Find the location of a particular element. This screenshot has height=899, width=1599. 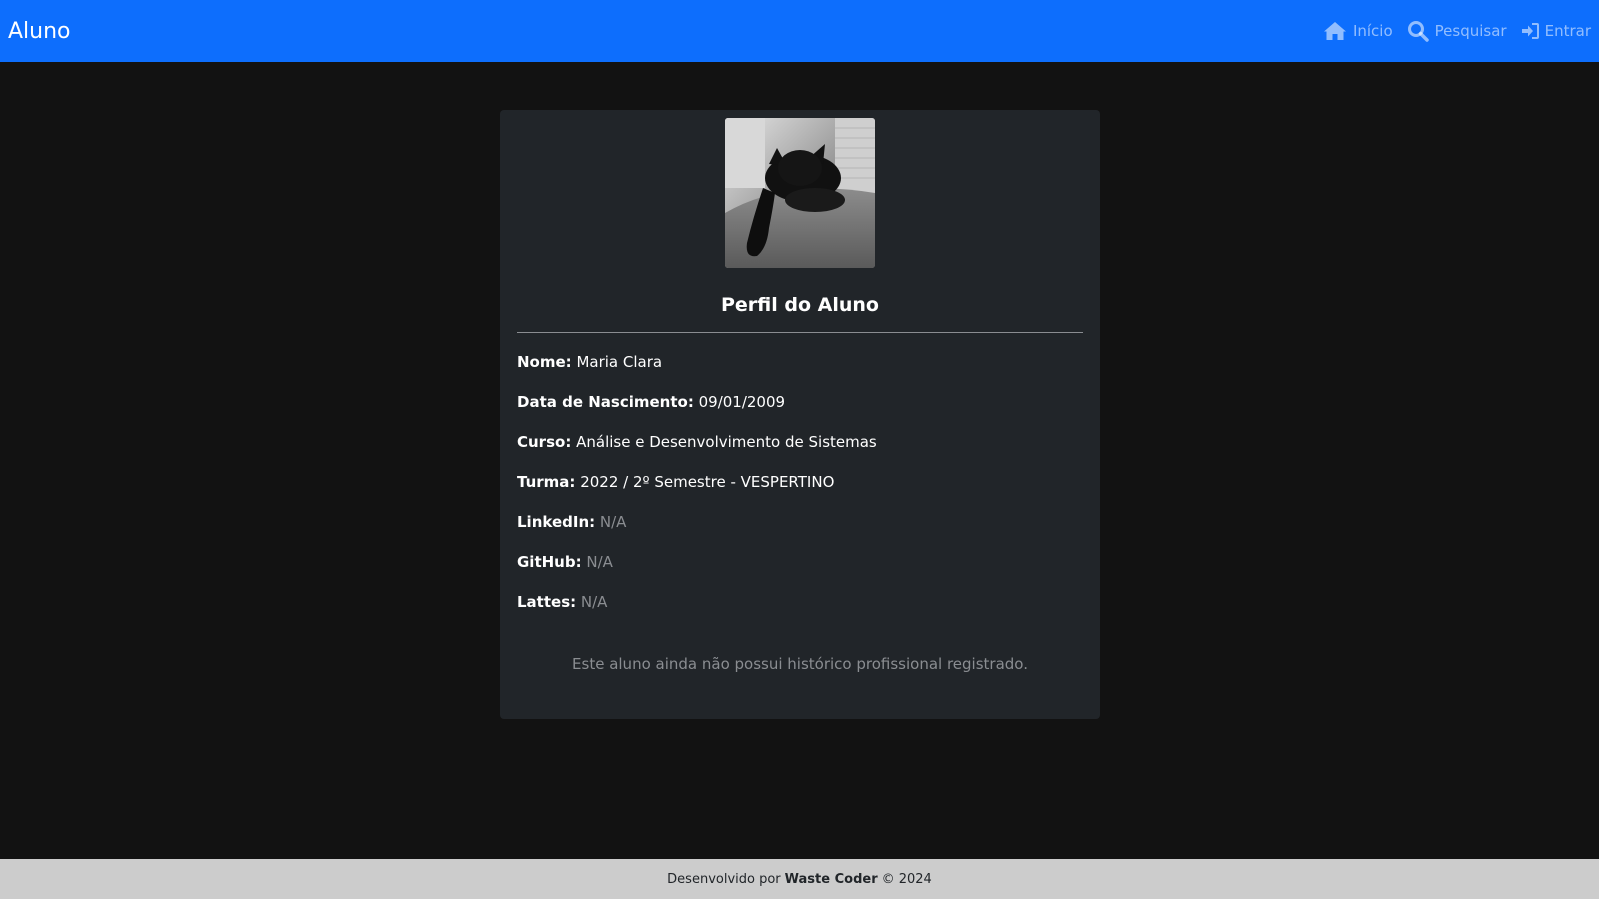

footer: Desenvolvido por Waste Coder © 2024 is located at coordinates (799, 879).